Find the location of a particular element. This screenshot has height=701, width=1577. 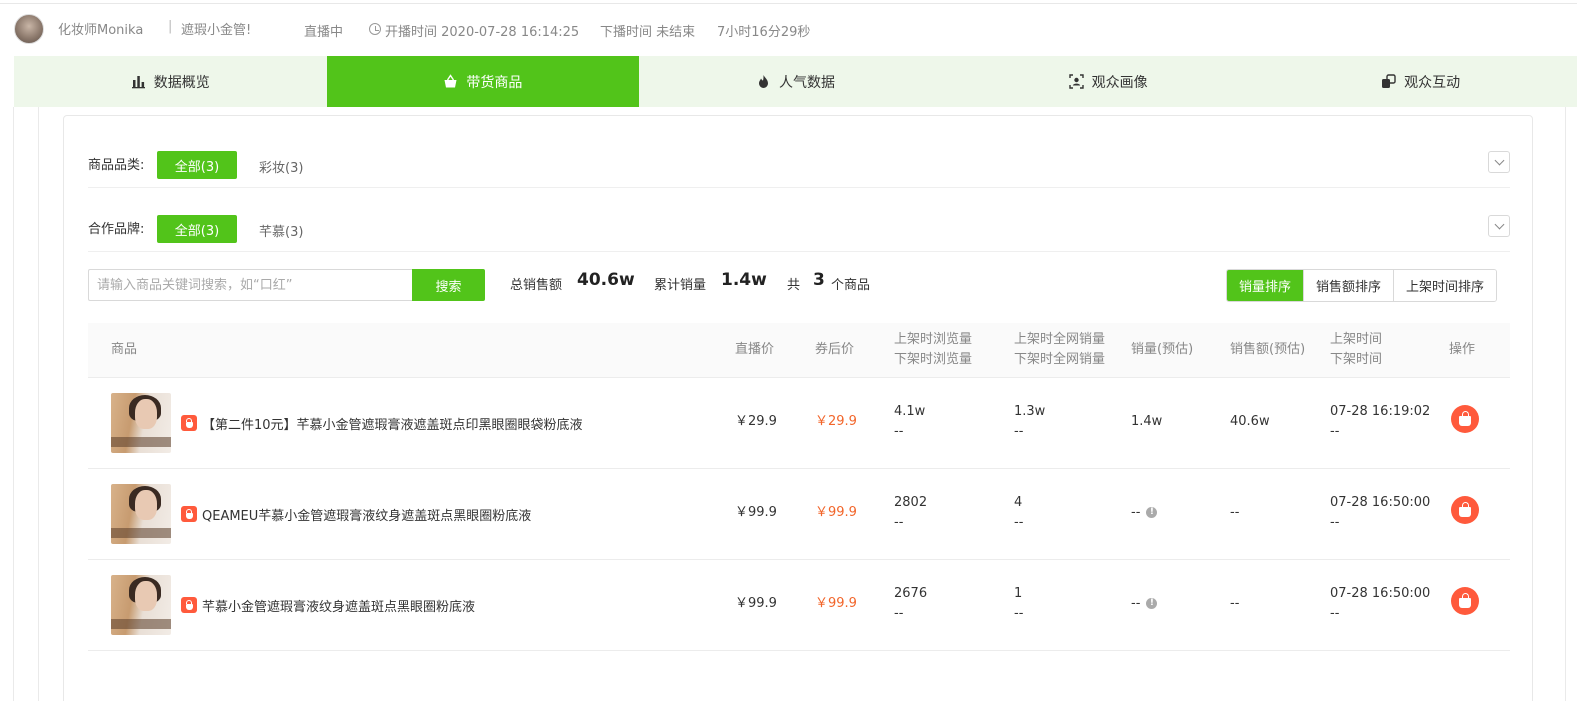

total-volume-label: 累计销量 is located at coordinates (680, 285).